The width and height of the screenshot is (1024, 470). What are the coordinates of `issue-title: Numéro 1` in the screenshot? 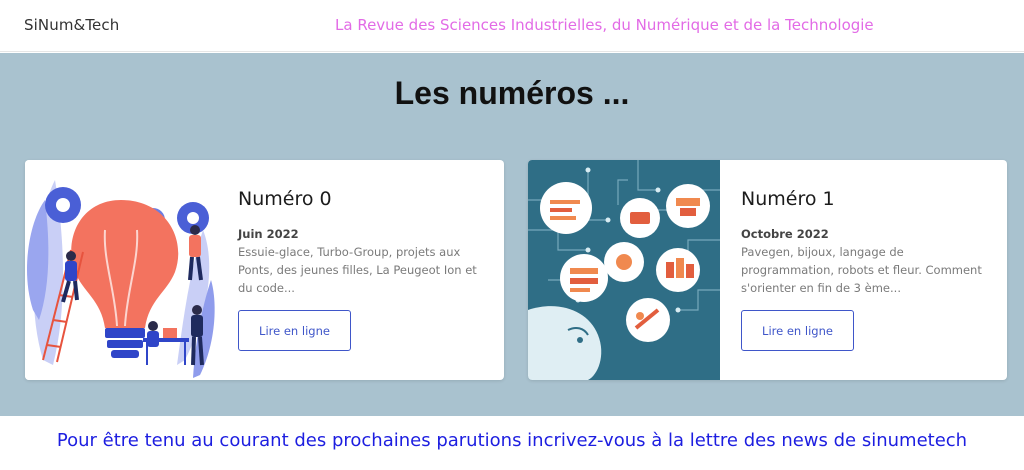 It's located at (788, 199).